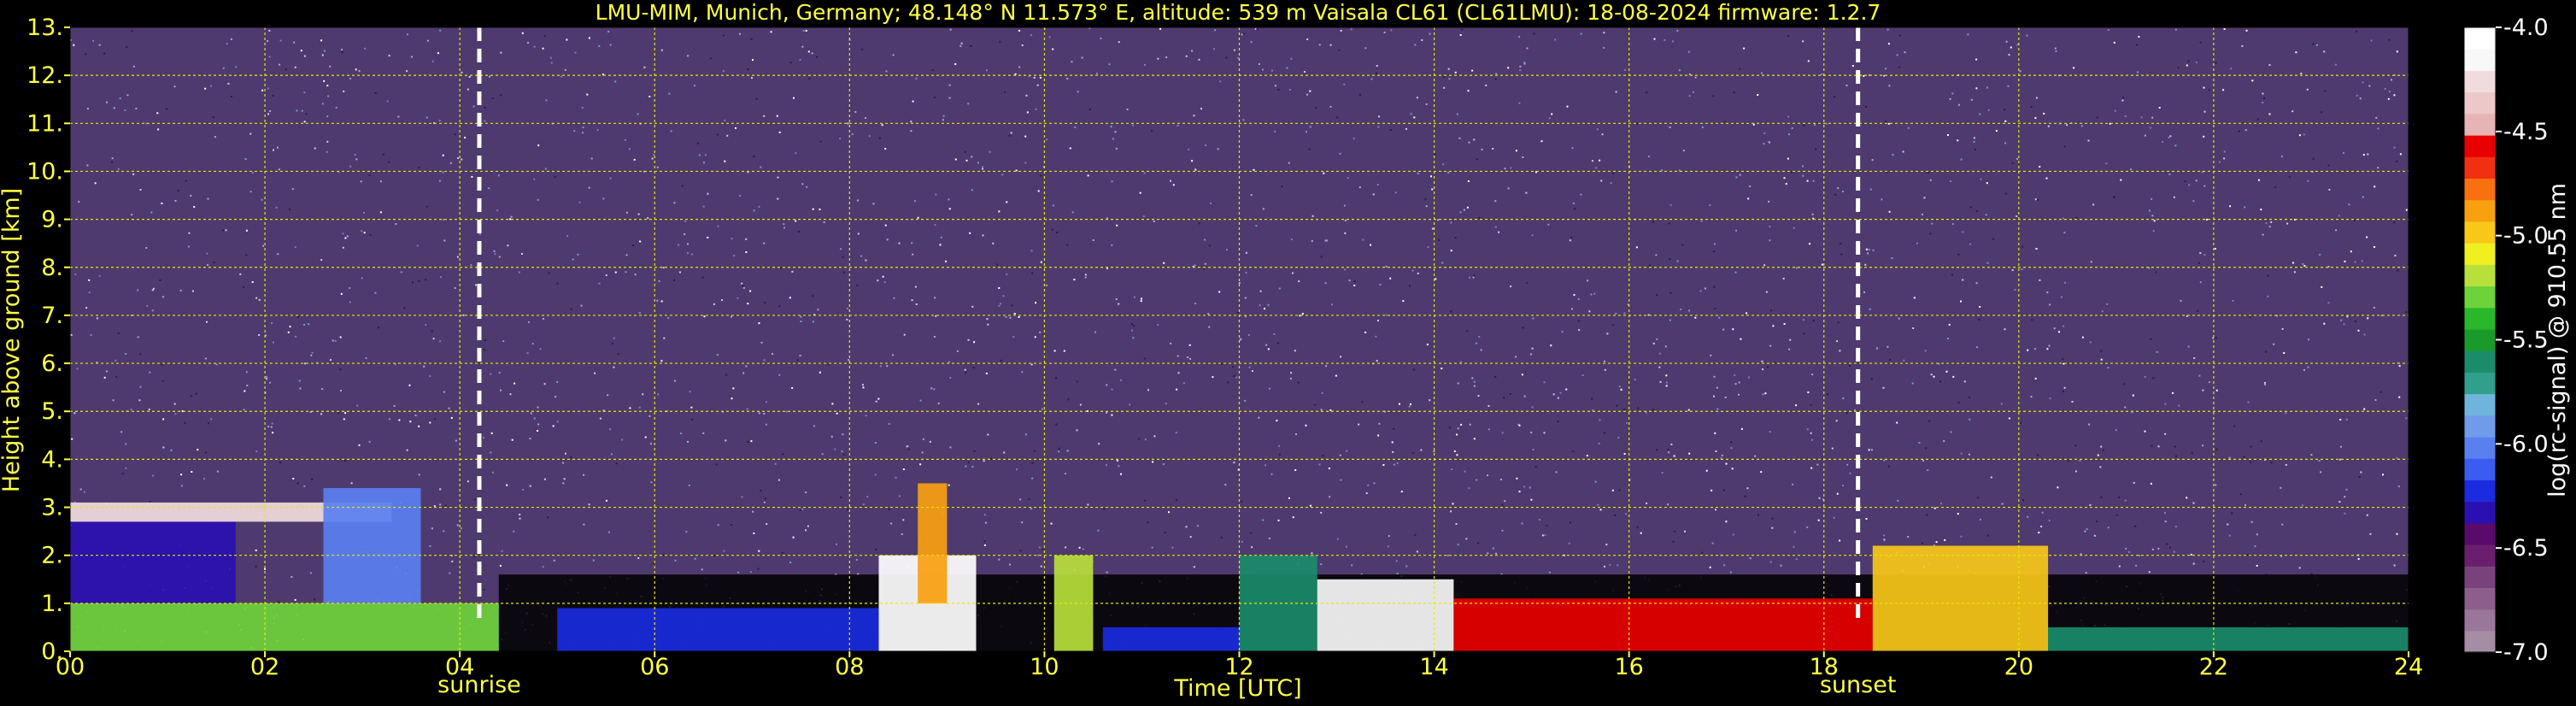  I want to click on y-axis-ticks: 0.1.2.3.4.5.6.7.8.9.10.11.12.13., so click(48, 340).